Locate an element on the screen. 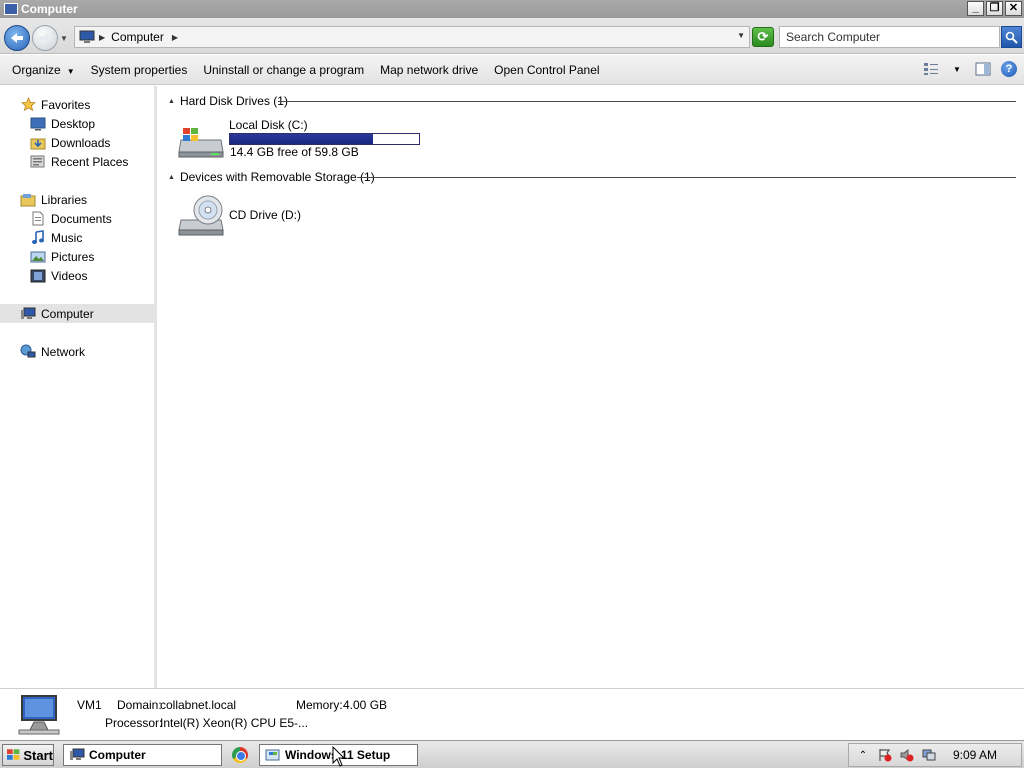 The height and width of the screenshot is (768, 1024). restore-button: ❐ is located at coordinates (994, 8).